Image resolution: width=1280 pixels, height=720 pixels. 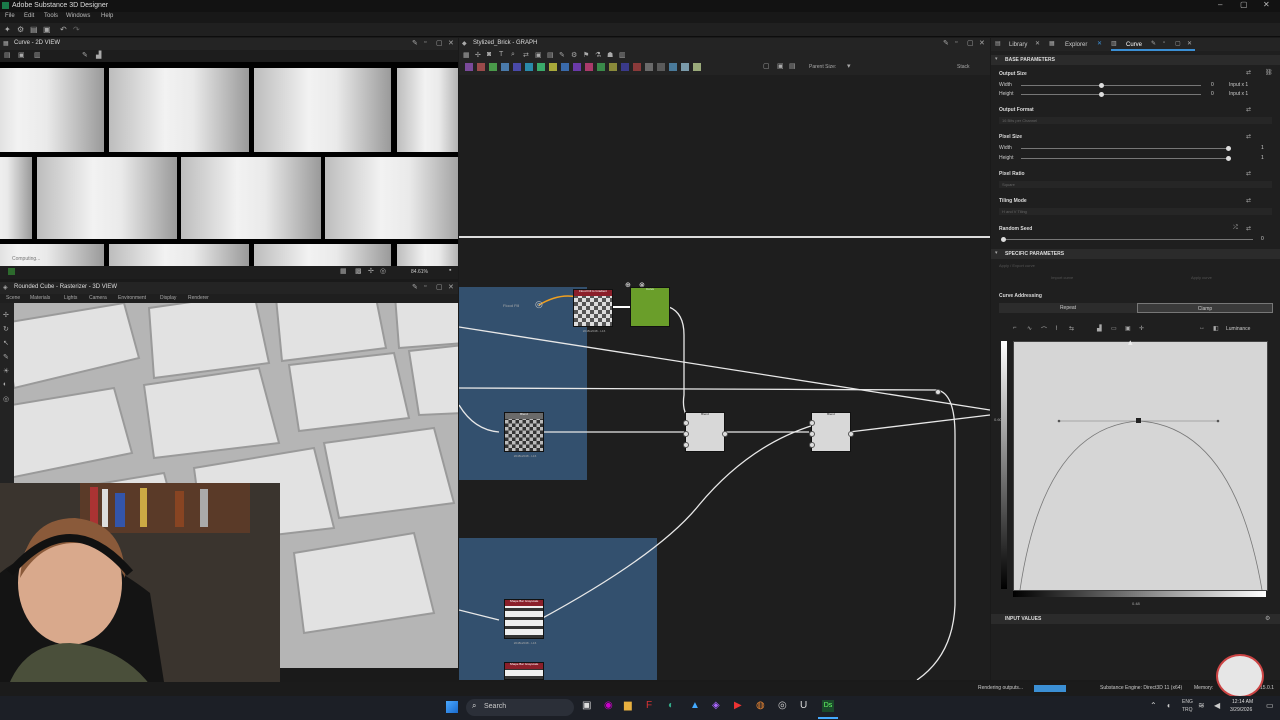 What do you see at coordinates (1189, 43) in the screenshot?
I see `close-props-icon: ✕` at bounding box center [1189, 43].